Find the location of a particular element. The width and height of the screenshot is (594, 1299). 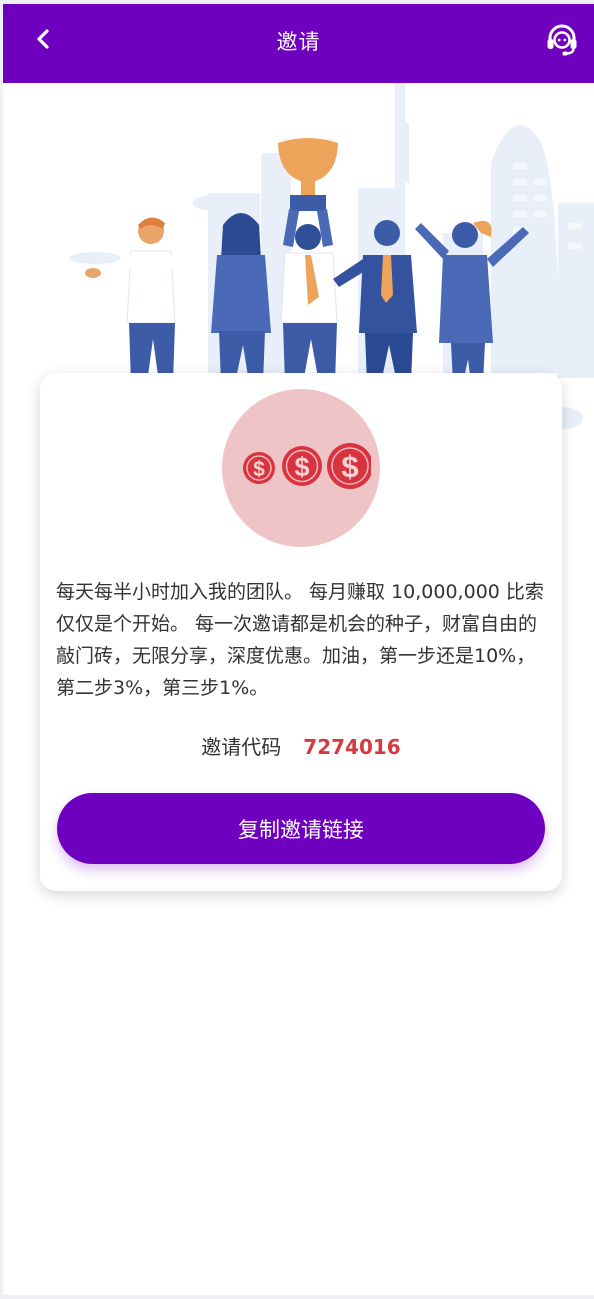

coin-badge: $ $ $ is located at coordinates (301, 468).